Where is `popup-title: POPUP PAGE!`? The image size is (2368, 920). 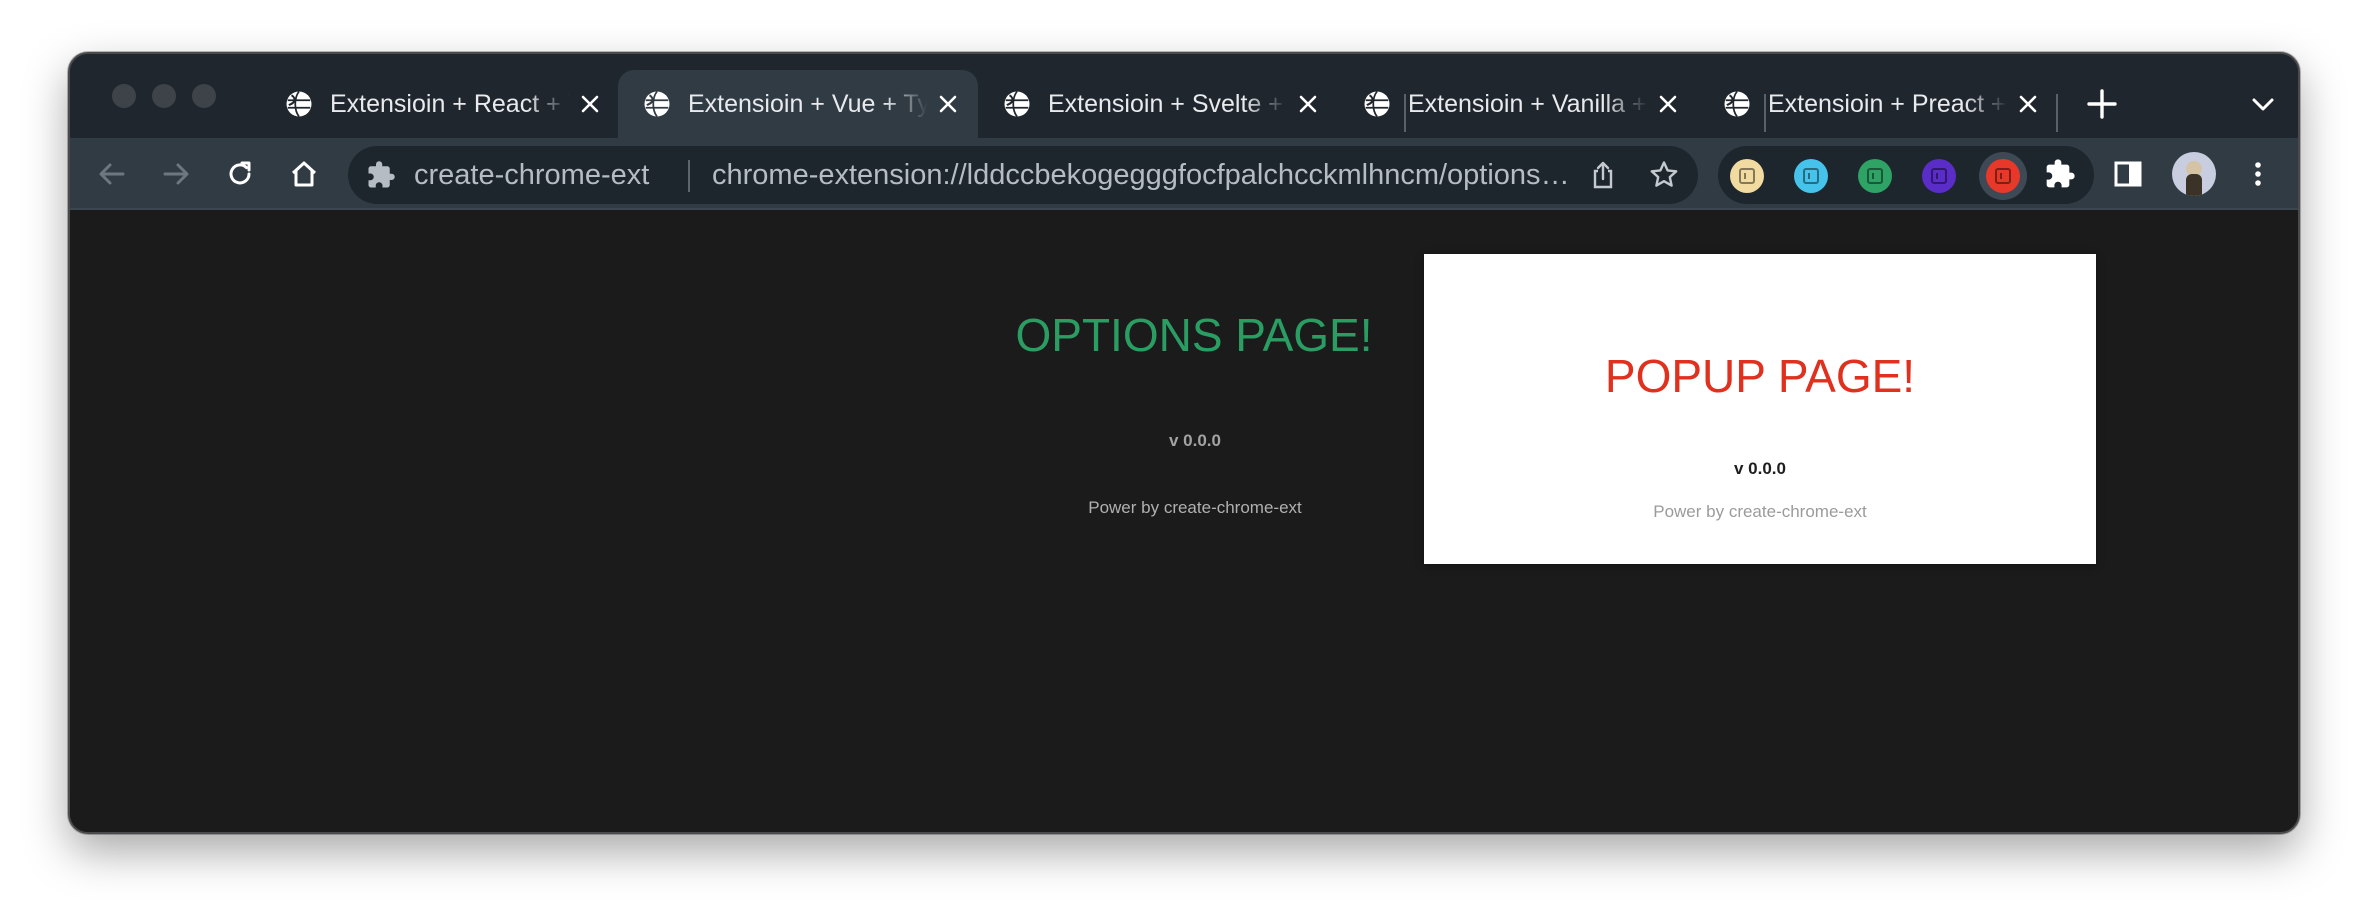 popup-title: POPUP PAGE! is located at coordinates (1760, 376).